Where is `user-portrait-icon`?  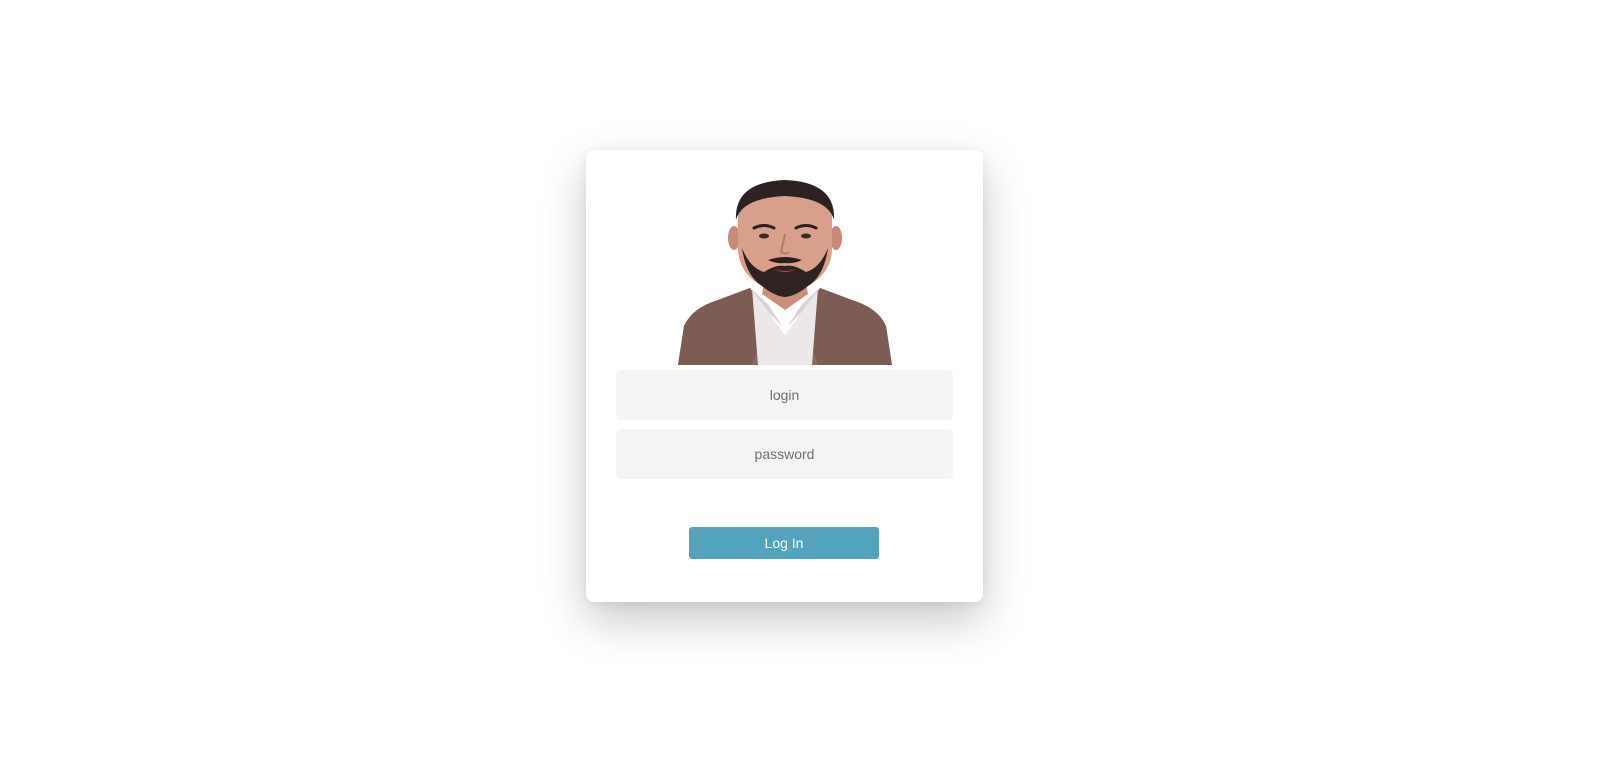
user-portrait-icon is located at coordinates (784, 272).